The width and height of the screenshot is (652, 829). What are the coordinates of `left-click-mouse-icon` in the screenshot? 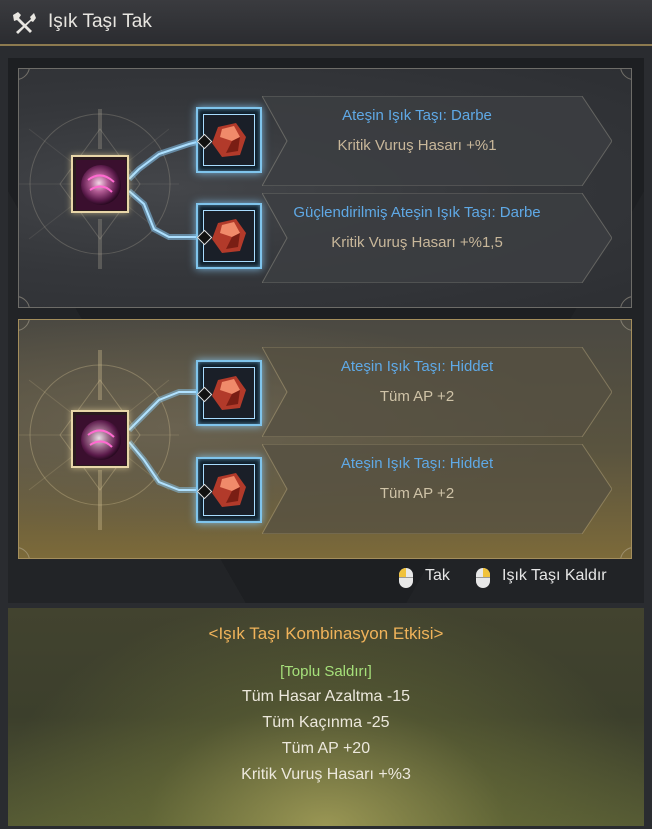 It's located at (406, 578).